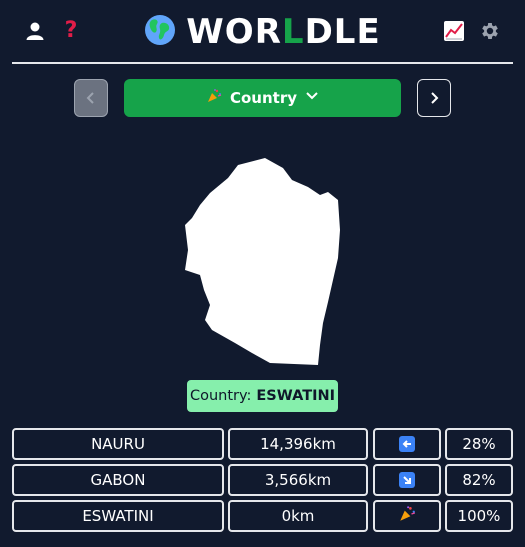 The height and width of the screenshot is (547, 525). Describe the element at coordinates (472, 31) in the screenshot. I see `header-right-actions` at that location.